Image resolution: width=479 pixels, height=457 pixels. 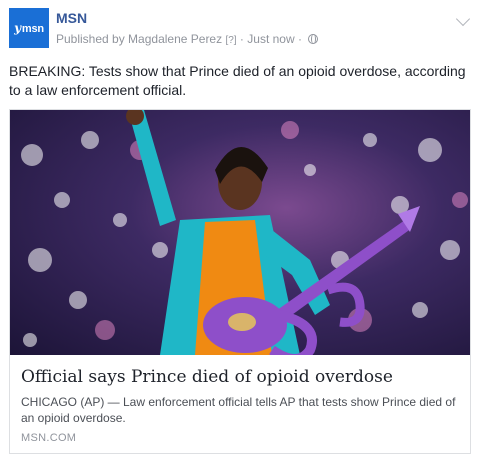 I want to click on published-by: Published by Magdalene Perez, so click(x=139, y=39).